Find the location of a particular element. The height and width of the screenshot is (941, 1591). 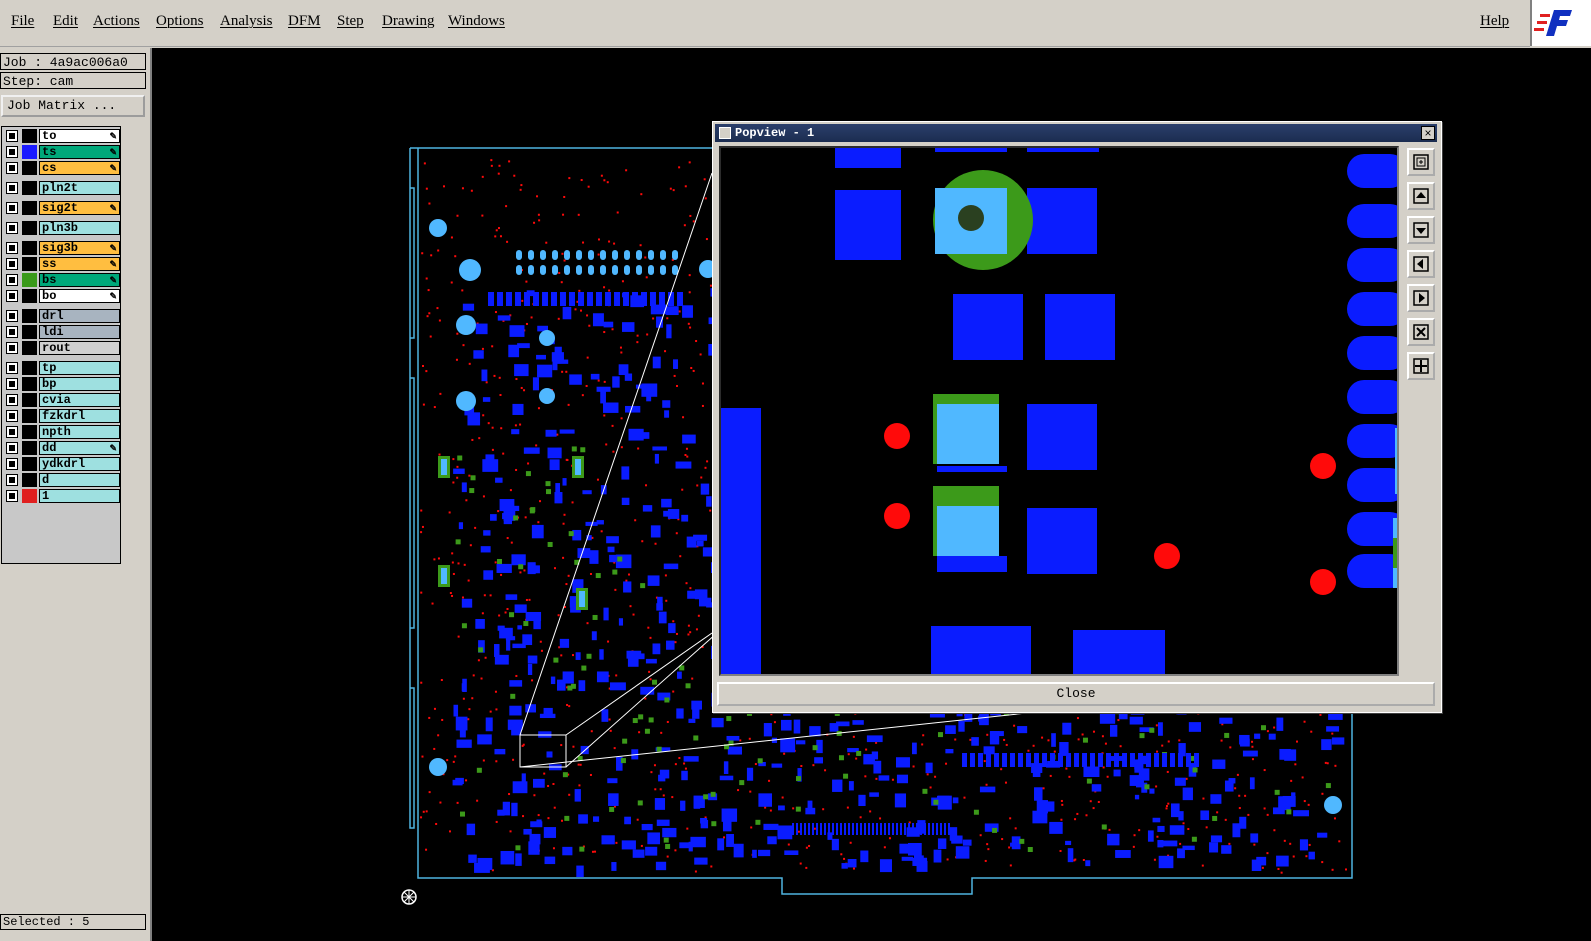

menu-windows: Windows is located at coordinates (476, 21).